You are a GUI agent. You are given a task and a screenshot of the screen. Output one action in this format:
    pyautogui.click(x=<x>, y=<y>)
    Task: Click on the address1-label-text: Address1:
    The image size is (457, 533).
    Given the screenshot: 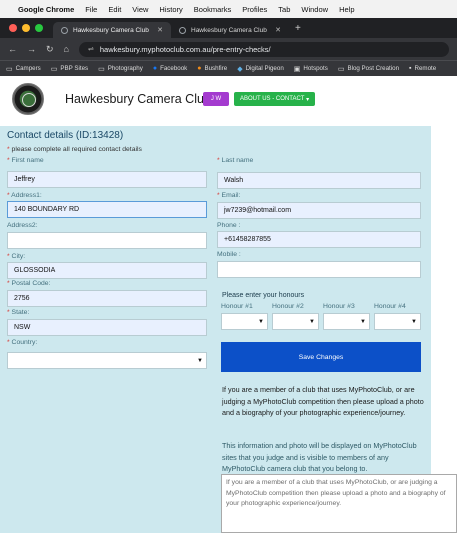 What is the action you would take?
    pyautogui.click(x=26, y=195)
    